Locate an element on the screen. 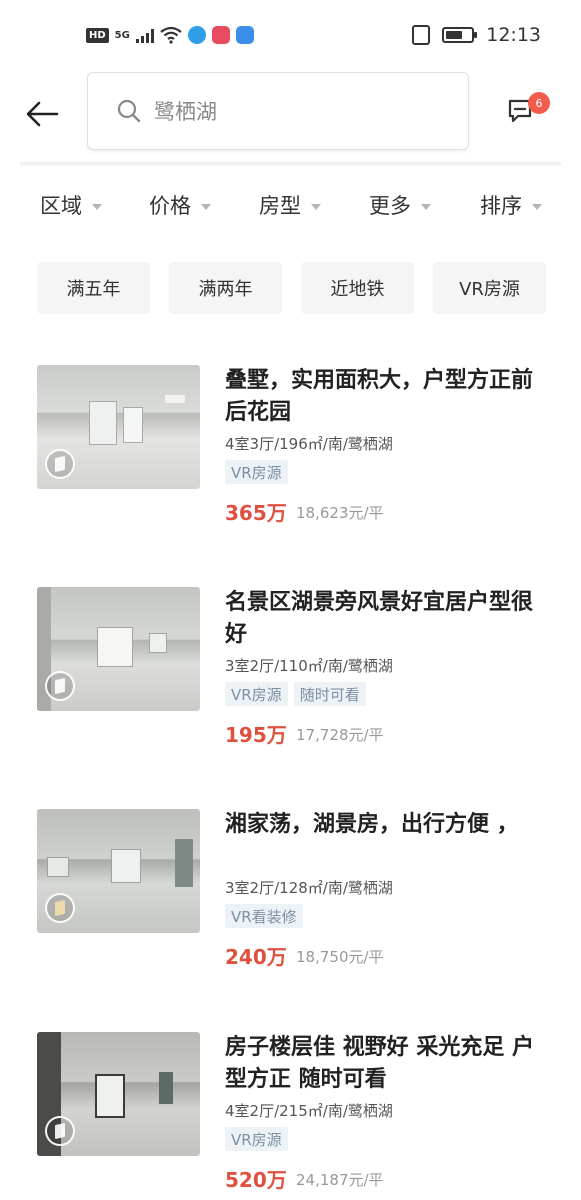 The image size is (581, 1200). signal-icon is located at coordinates (144, 35).